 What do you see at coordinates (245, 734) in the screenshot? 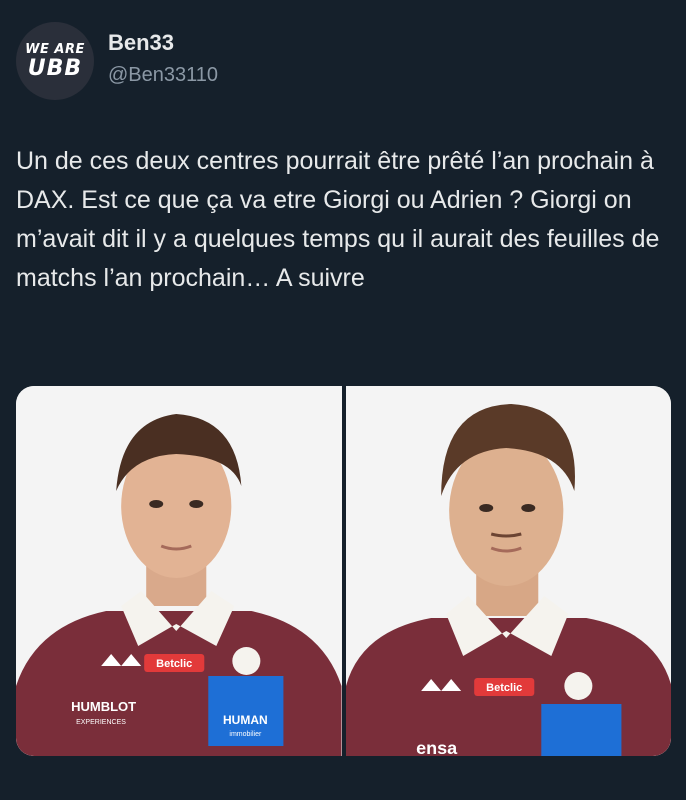
I see `sponsor-human-sub: immobilier` at bounding box center [245, 734].